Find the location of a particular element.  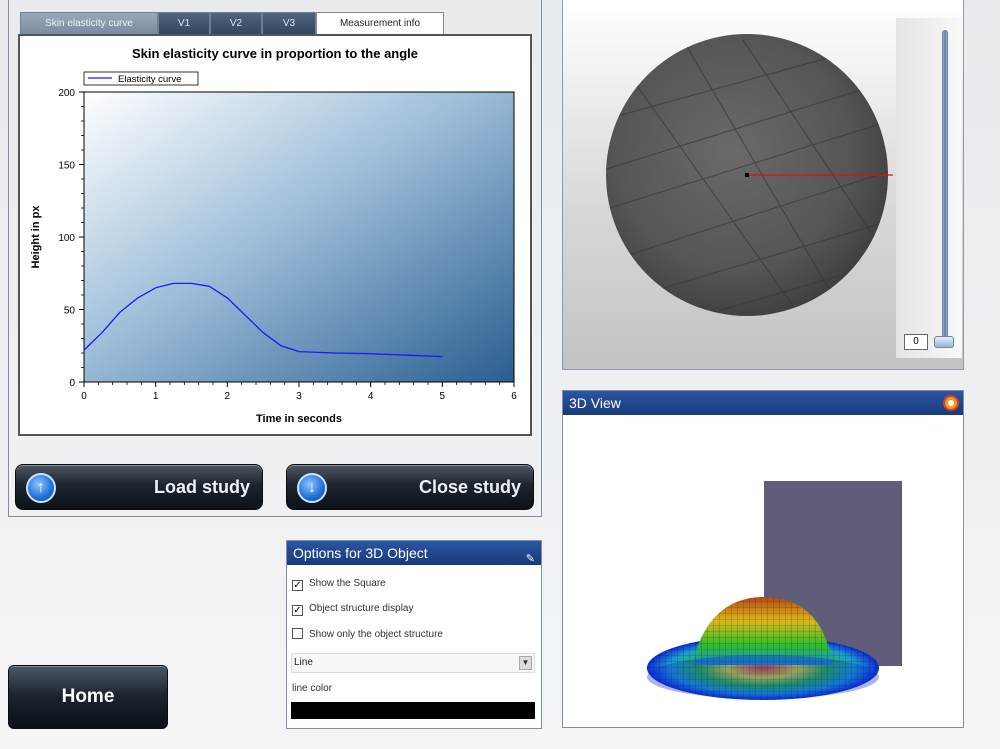

y-axis-label: Height in px is located at coordinates (36, 237).